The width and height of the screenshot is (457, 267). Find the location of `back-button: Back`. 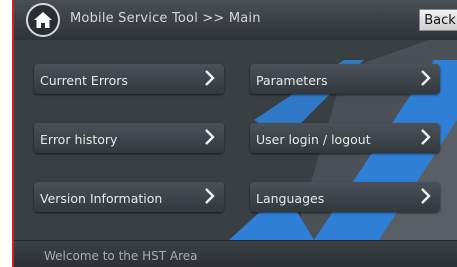

back-button: Back is located at coordinates (438, 20).